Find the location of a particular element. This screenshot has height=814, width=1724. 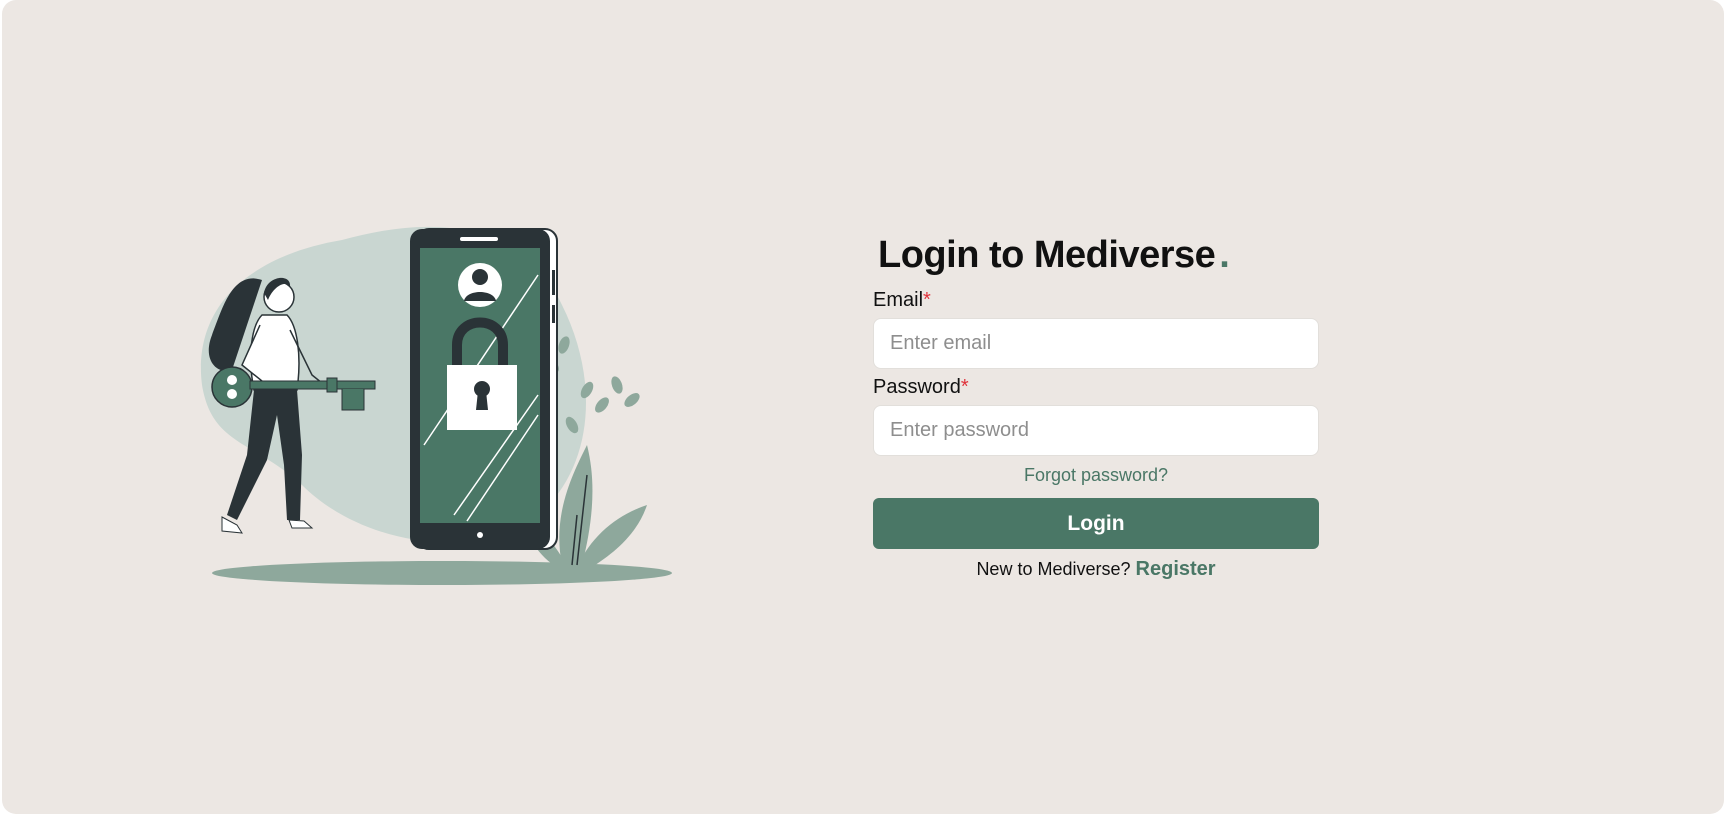

person-key-phone-icon is located at coordinates (436, 405).